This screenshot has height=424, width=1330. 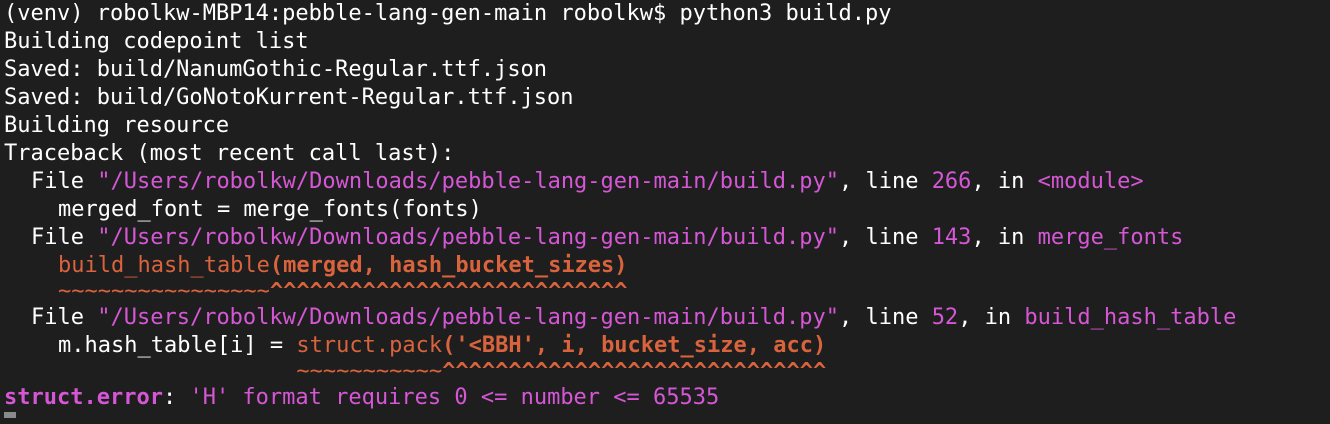 What do you see at coordinates (156, 41) in the screenshot?
I see `output-line: Building codepoint list` at bounding box center [156, 41].